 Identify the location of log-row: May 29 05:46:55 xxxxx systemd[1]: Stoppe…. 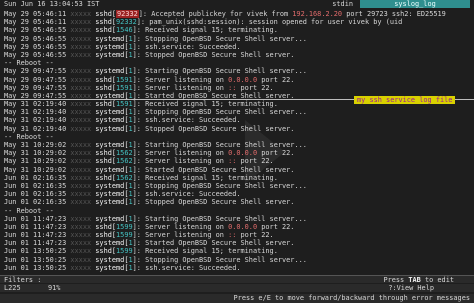
(237, 55).